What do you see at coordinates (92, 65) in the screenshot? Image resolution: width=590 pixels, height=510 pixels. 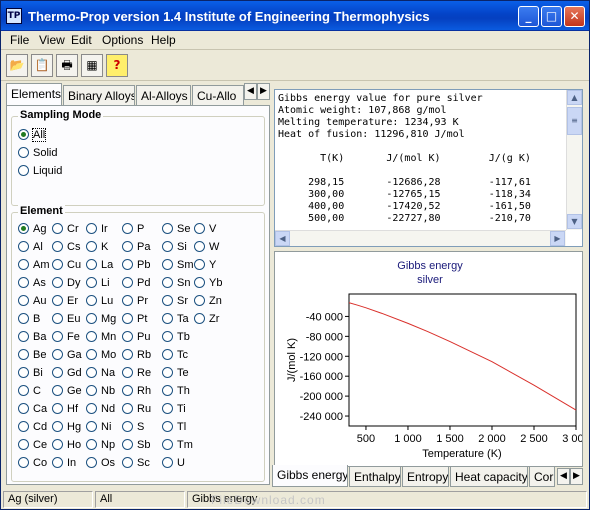 I see `calculator-icon: ▦` at bounding box center [92, 65].